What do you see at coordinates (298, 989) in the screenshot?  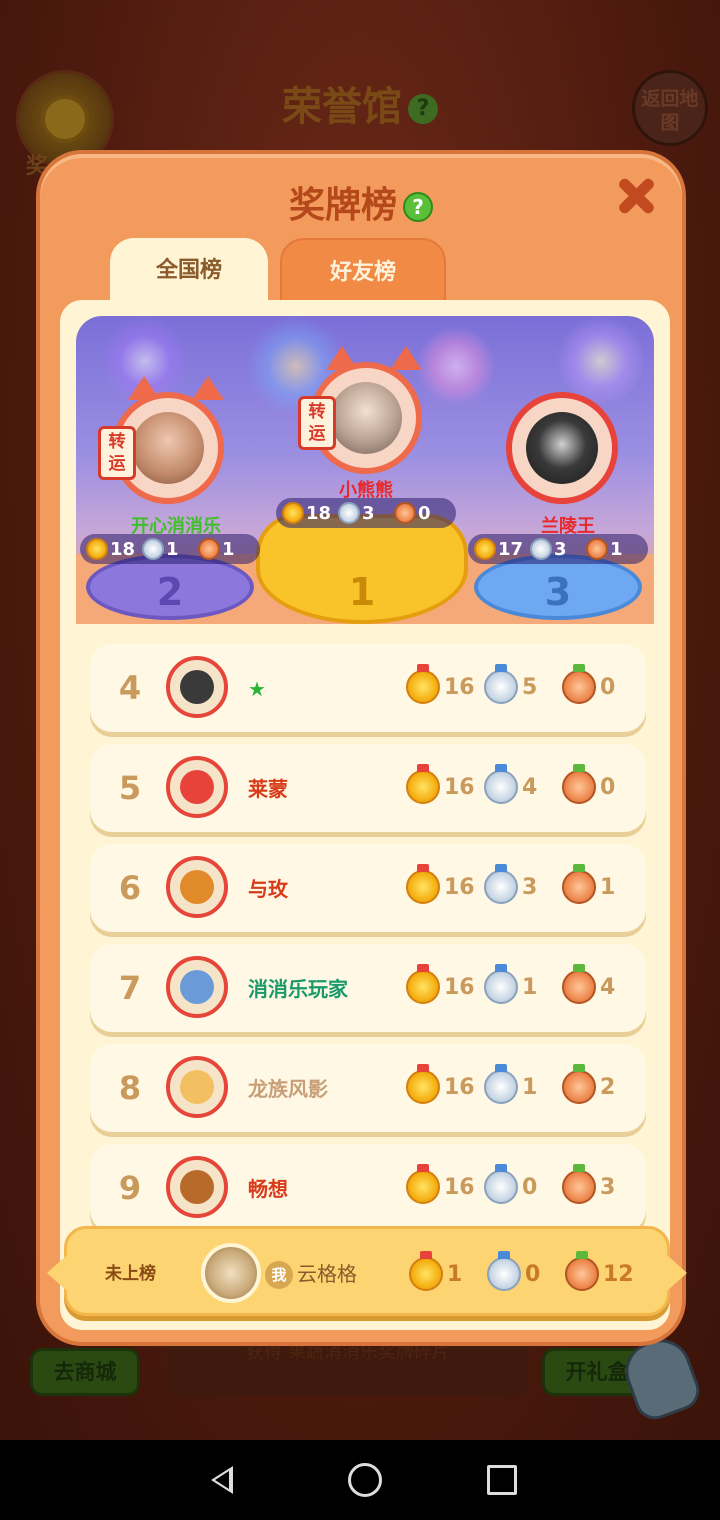 I see `player-name: 消消乐玩家` at bounding box center [298, 989].